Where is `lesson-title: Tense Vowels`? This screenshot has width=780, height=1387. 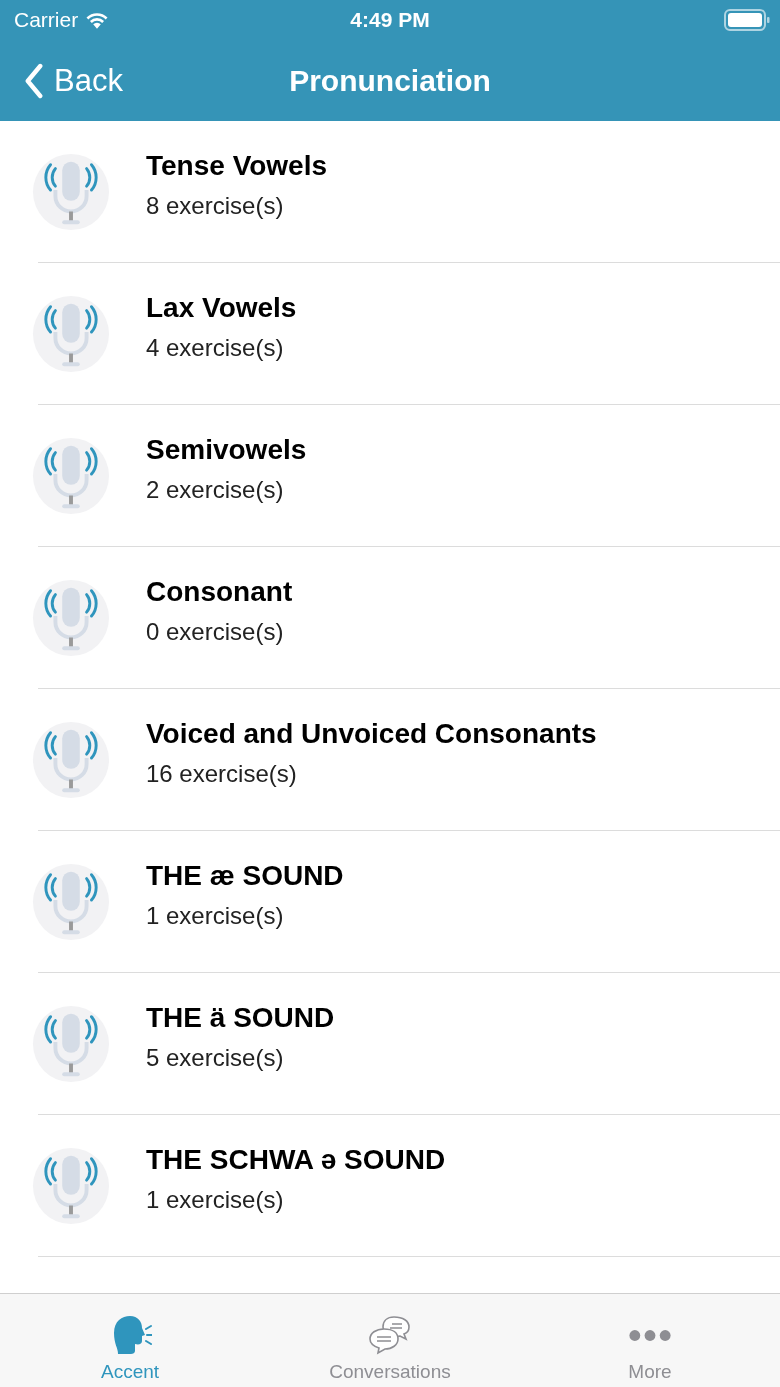 lesson-title: Tense Vowels is located at coordinates (237, 165).